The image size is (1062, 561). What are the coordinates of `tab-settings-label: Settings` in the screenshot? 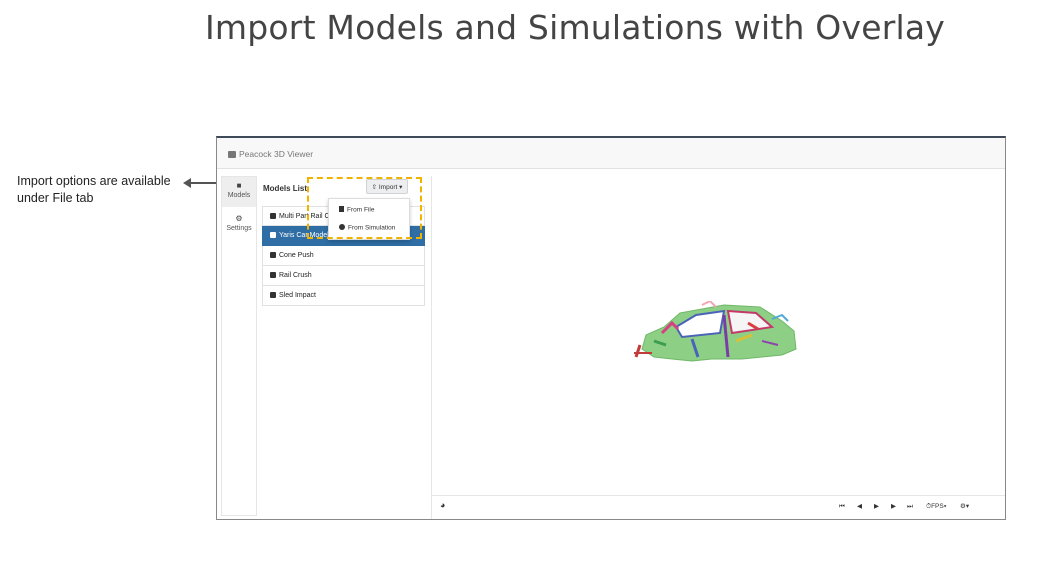 It's located at (239, 228).